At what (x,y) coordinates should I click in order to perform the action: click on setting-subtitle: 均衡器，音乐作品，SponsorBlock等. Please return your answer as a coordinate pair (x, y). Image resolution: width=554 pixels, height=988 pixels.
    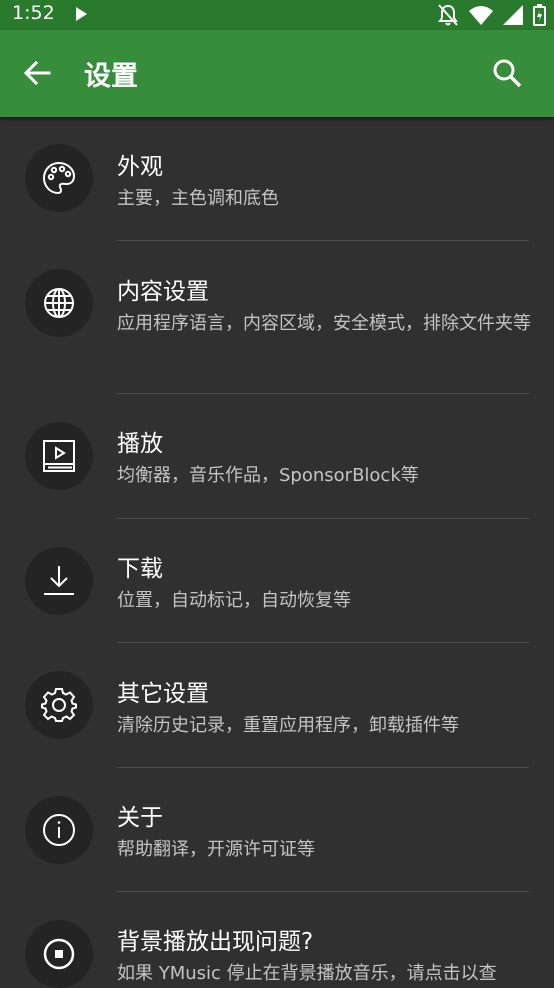
    Looking at the image, I should click on (268, 475).